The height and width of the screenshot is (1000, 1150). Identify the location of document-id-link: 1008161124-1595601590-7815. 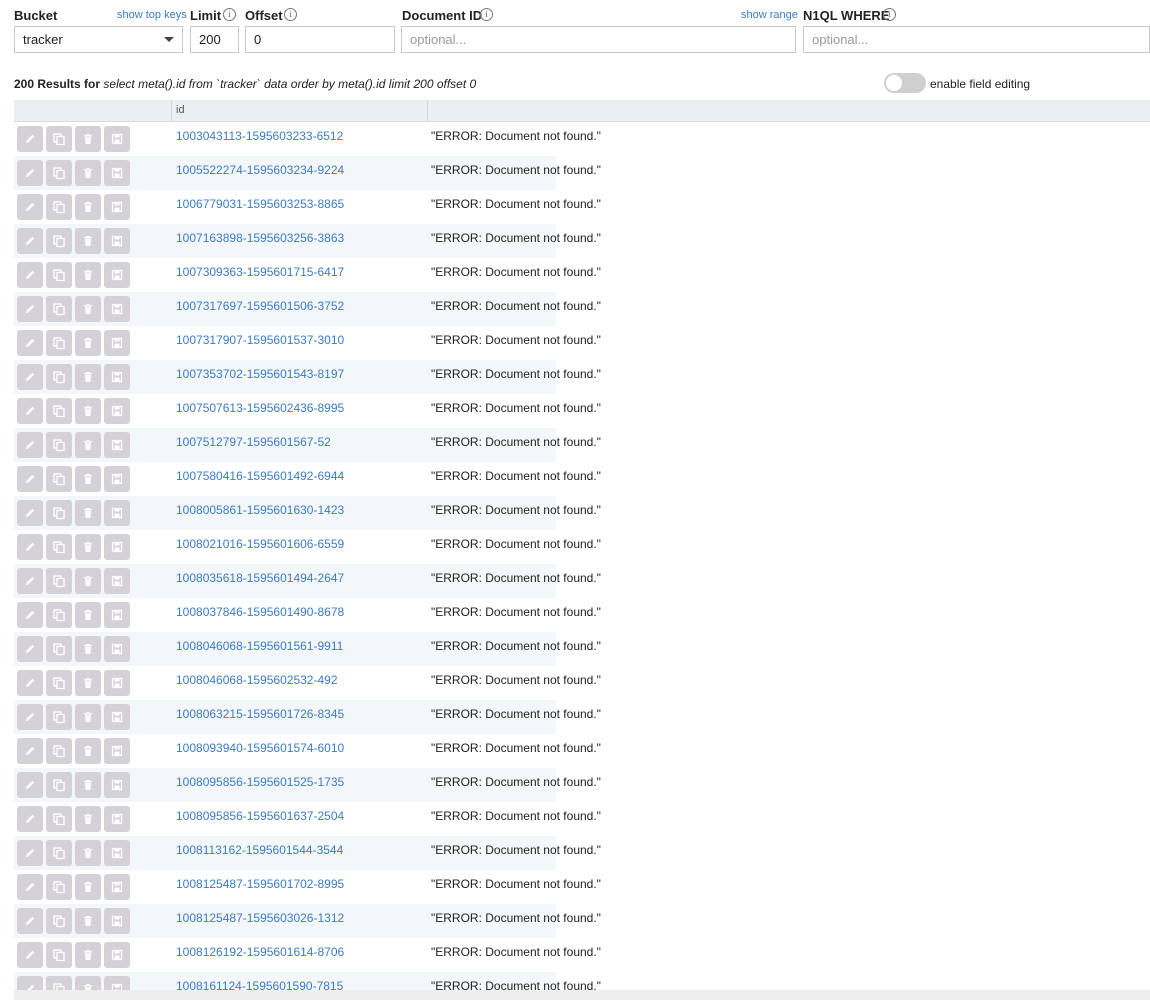
(259, 984).